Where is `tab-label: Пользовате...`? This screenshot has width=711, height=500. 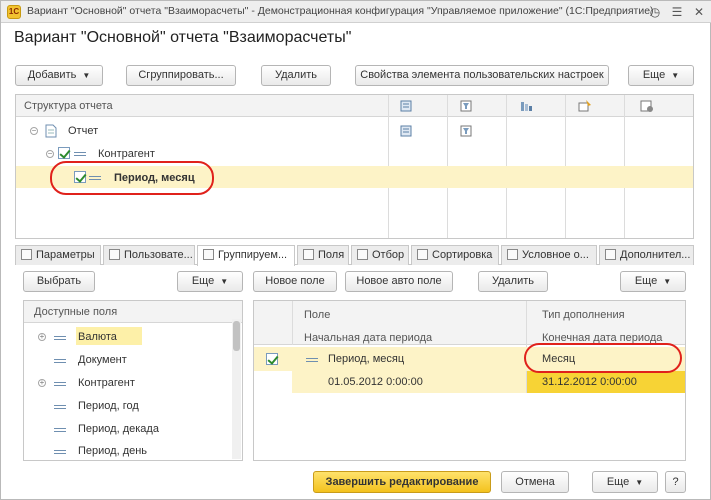 tab-label: Пользовате... is located at coordinates (158, 255).